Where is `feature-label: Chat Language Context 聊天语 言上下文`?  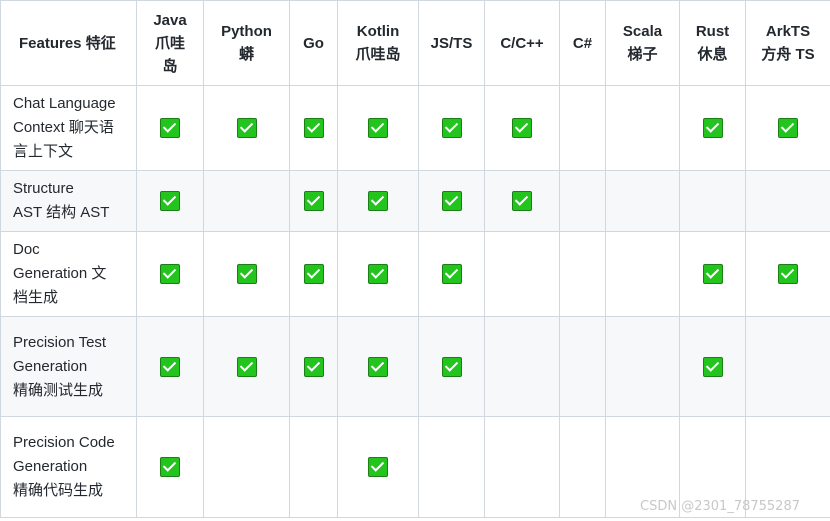 feature-label: Chat Language Context 聊天语 言上下文 is located at coordinates (68, 128).